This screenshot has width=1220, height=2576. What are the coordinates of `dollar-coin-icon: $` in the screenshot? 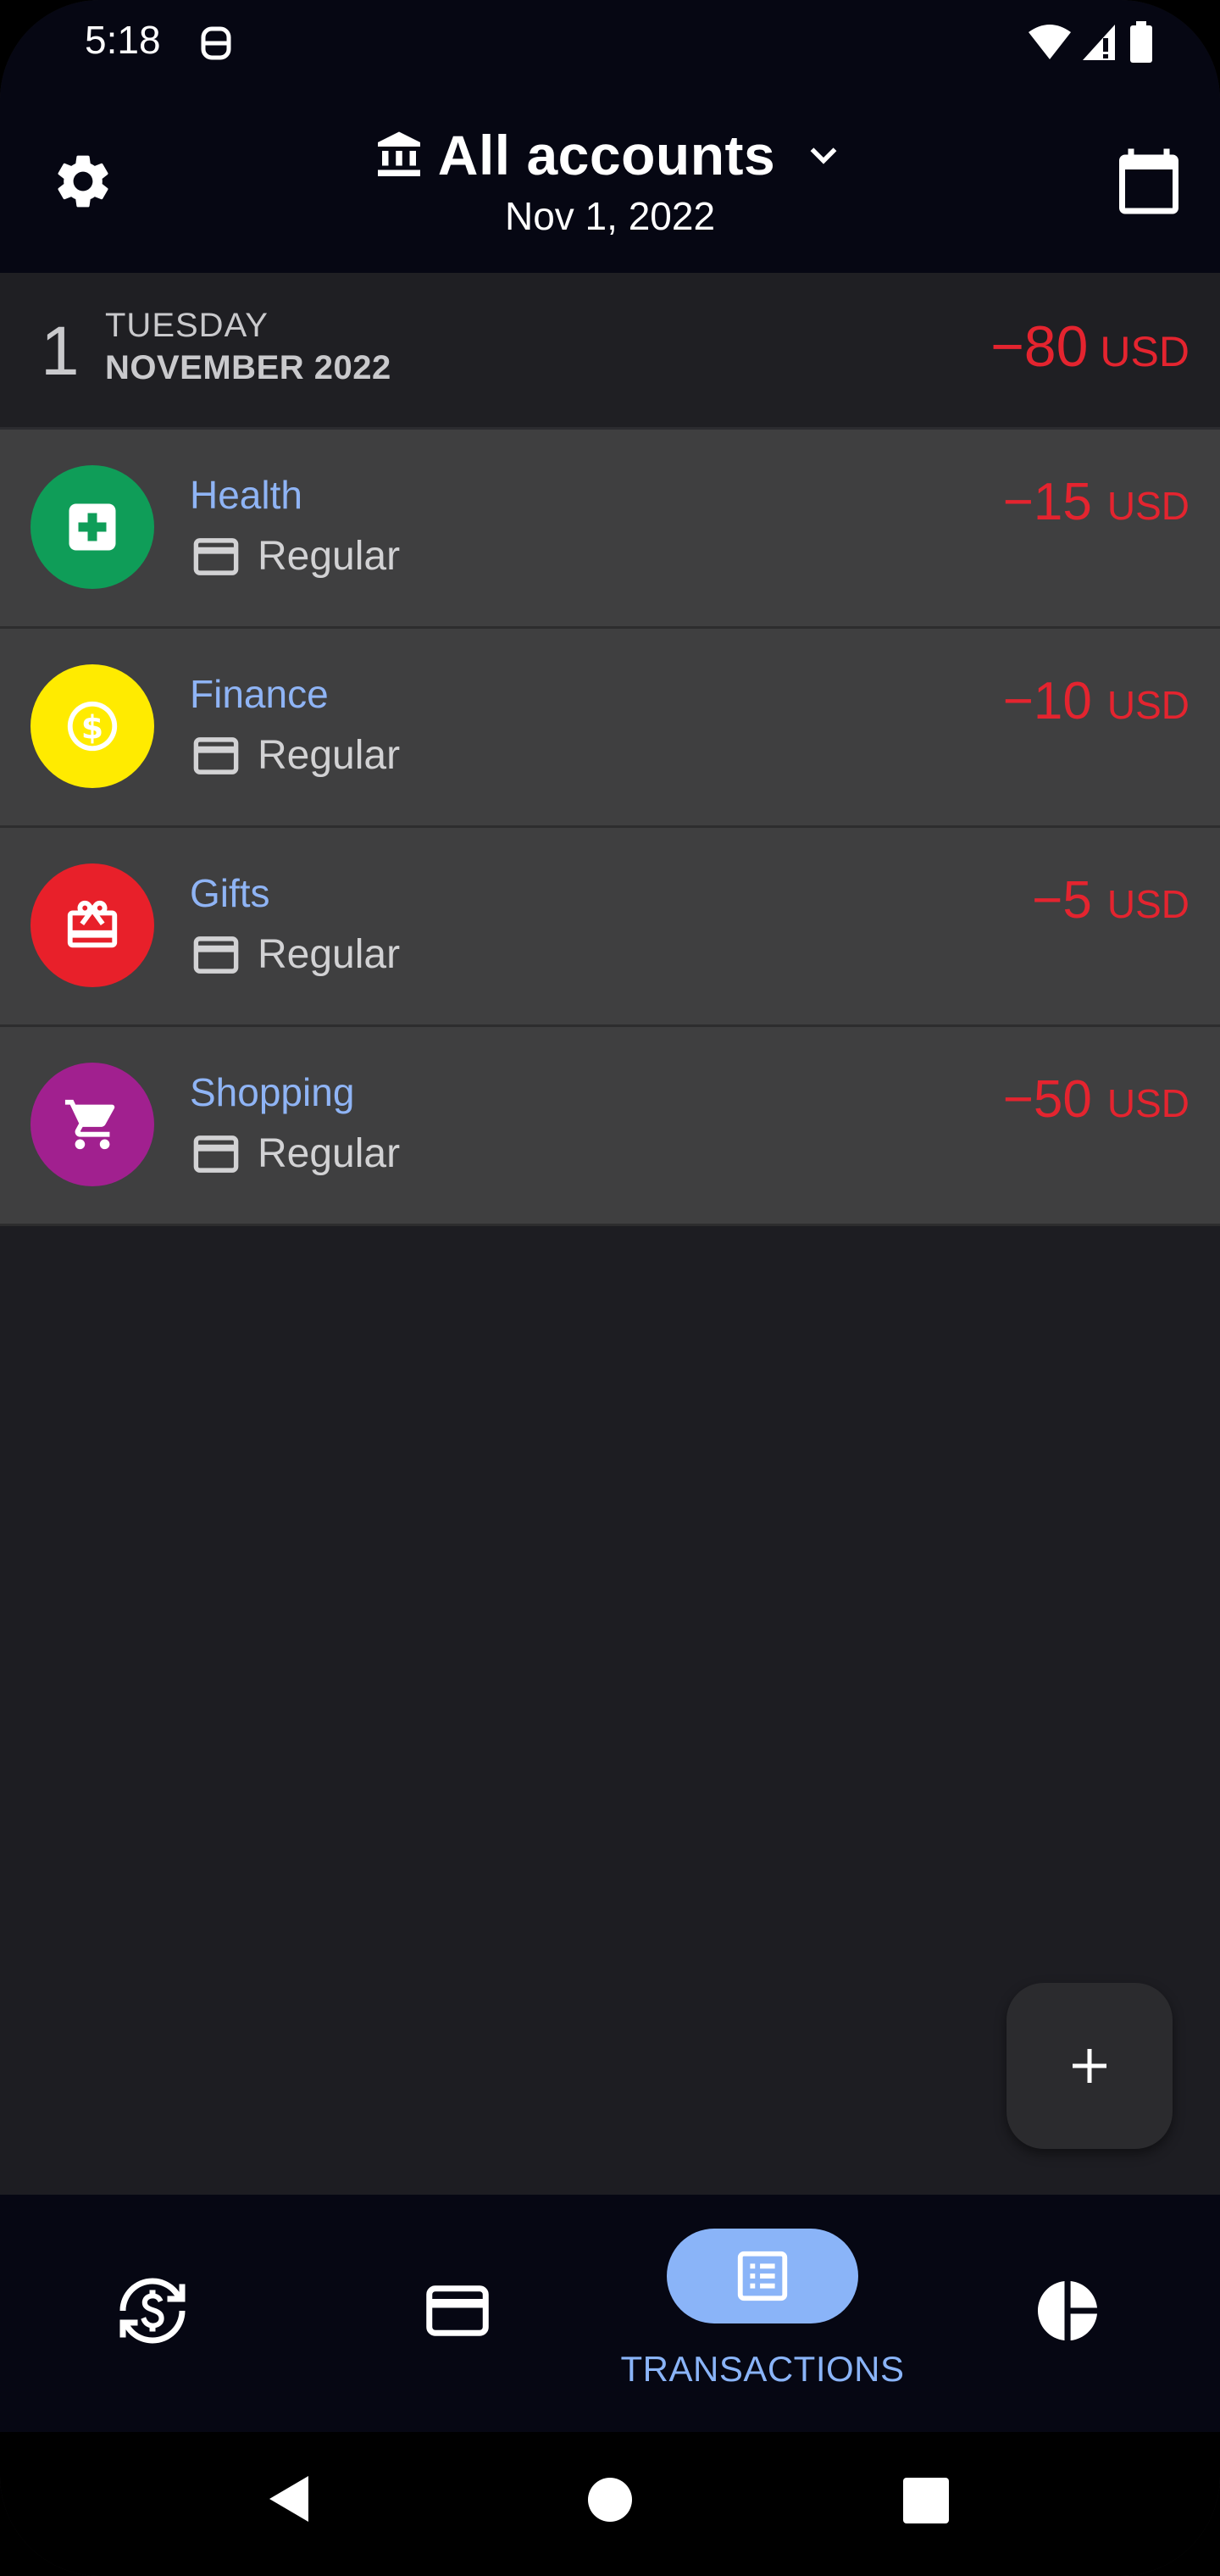 It's located at (92, 726).